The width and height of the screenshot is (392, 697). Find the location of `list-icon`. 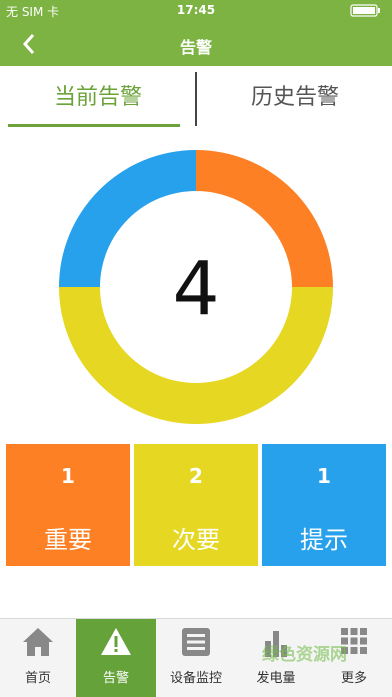

list-icon is located at coordinates (196, 642).